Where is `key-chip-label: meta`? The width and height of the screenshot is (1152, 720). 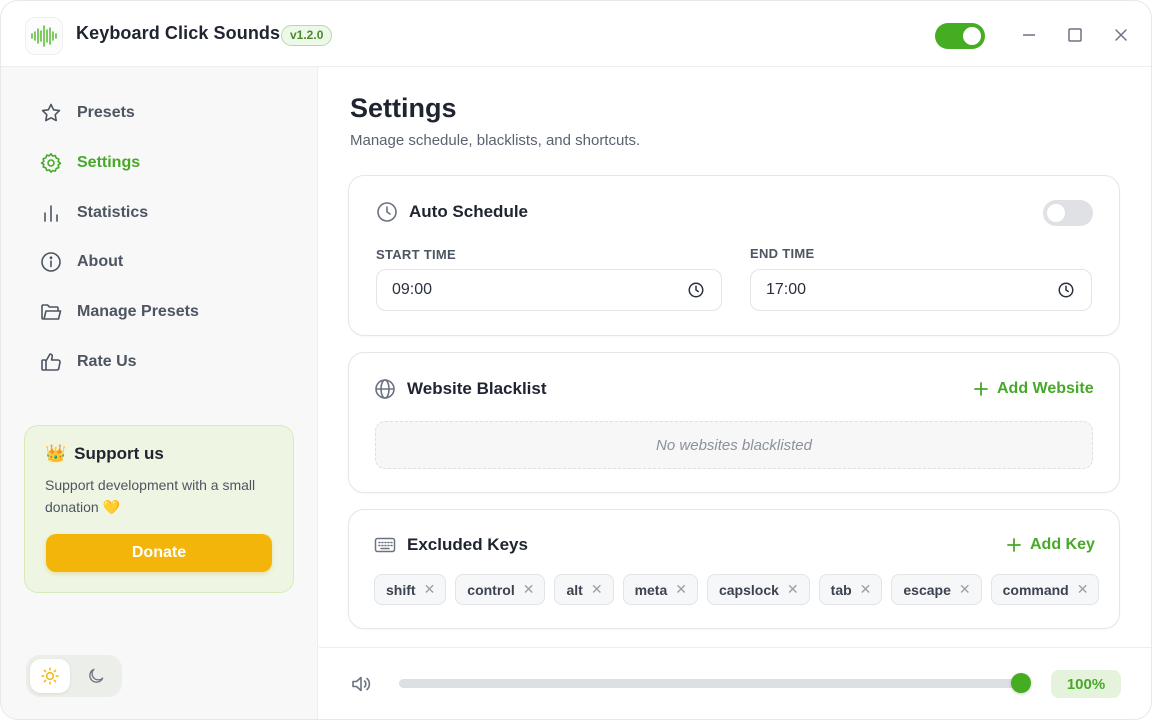
key-chip-label: meta is located at coordinates (651, 589).